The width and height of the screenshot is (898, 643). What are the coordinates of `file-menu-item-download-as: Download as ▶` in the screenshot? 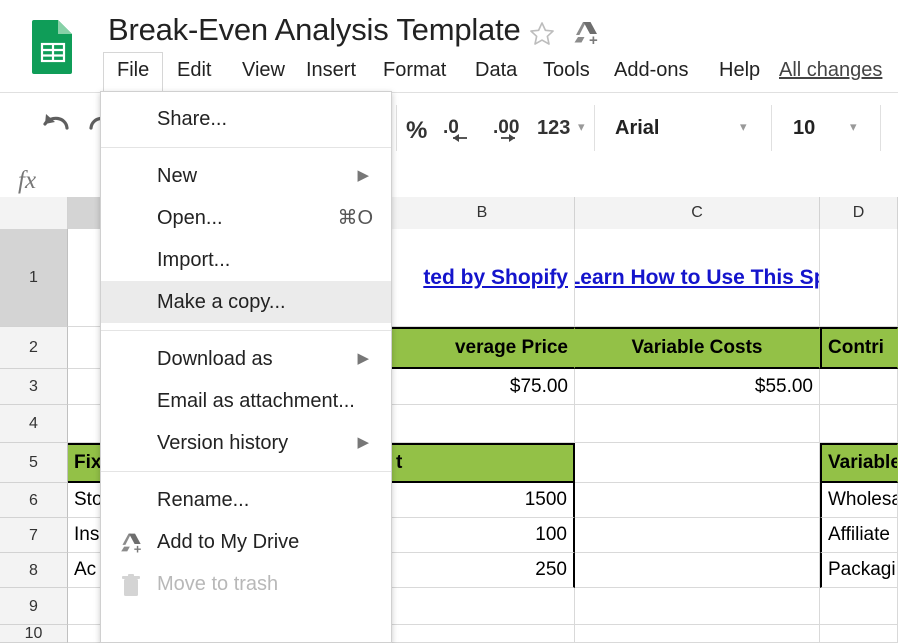 It's located at (246, 359).